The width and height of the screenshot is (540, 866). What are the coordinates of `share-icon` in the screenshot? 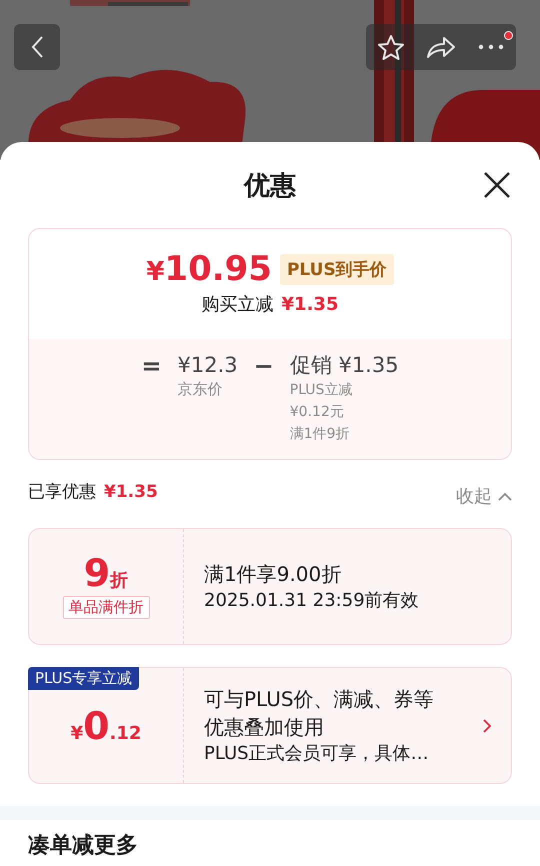 It's located at (441, 47).